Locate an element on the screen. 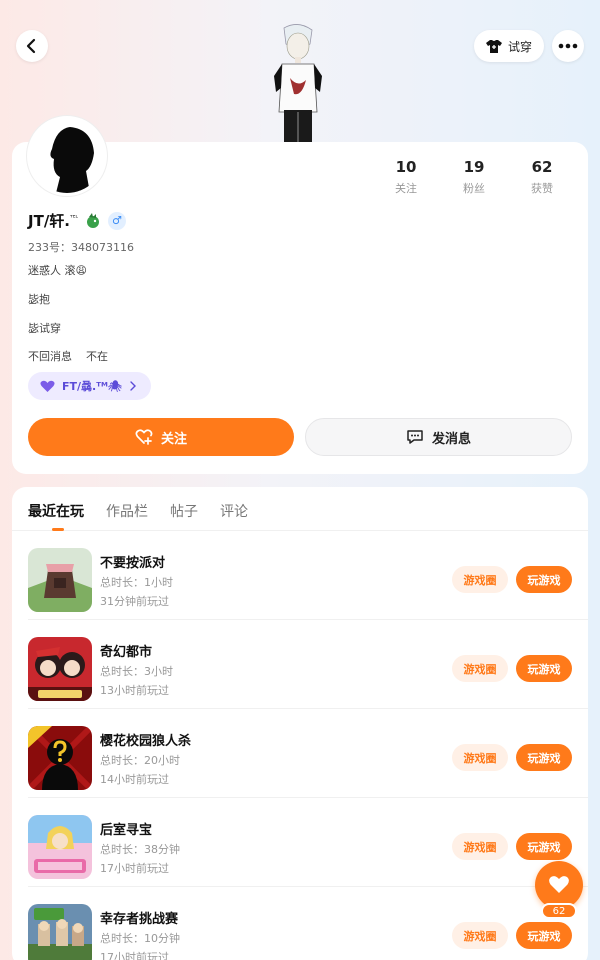  profile-name-suffix: ᵀᴱᴸ is located at coordinates (74, 218).